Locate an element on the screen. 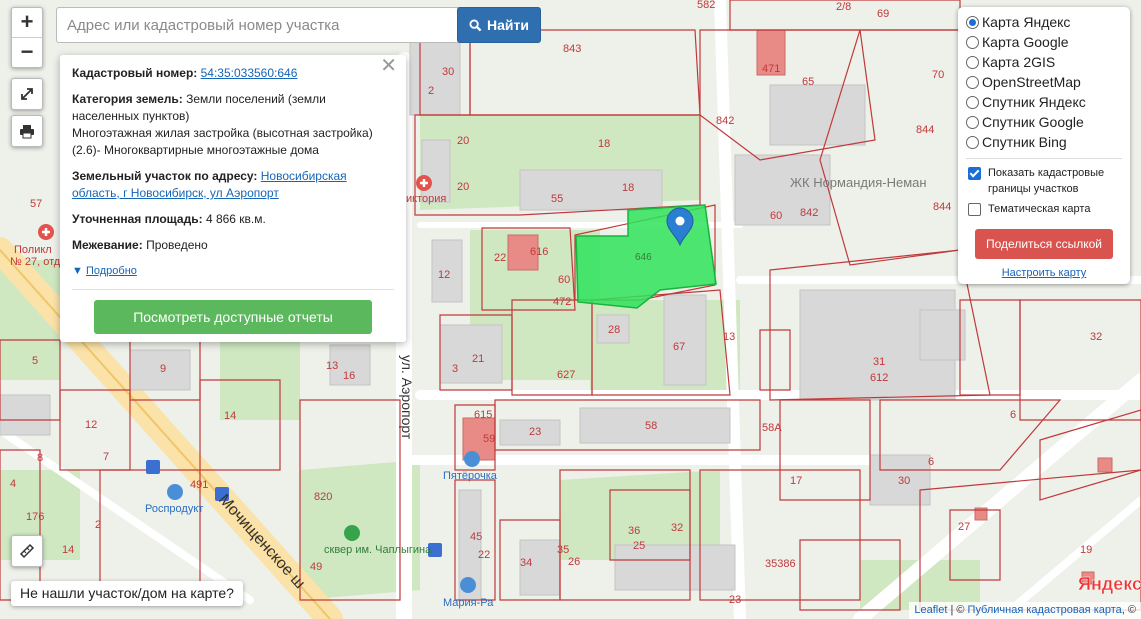 The height and width of the screenshot is (619, 1141). parcel-number-label: 3 is located at coordinates (455, 369).